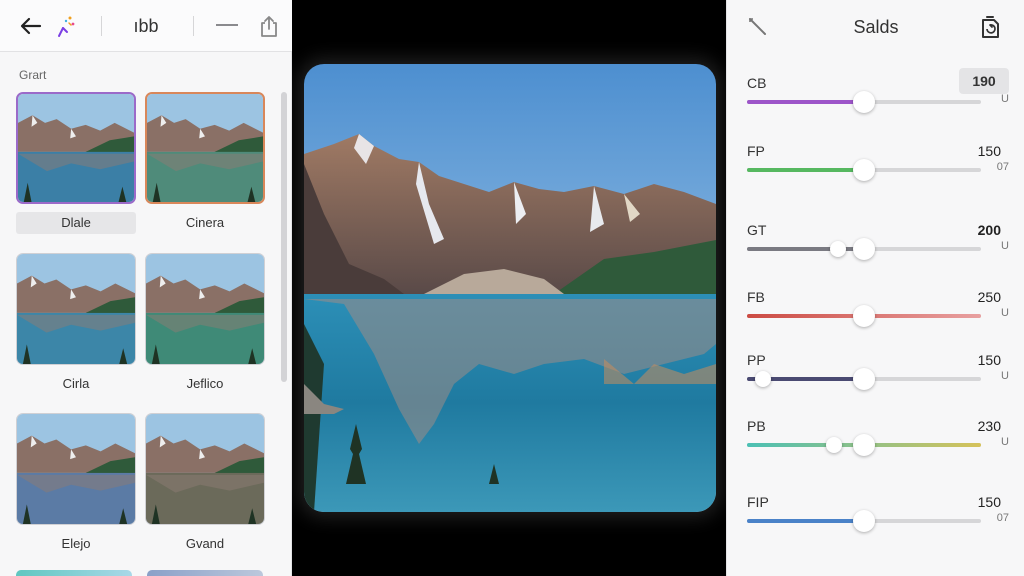  I want to click on left-toolbar: ıbb, so click(146, 26).